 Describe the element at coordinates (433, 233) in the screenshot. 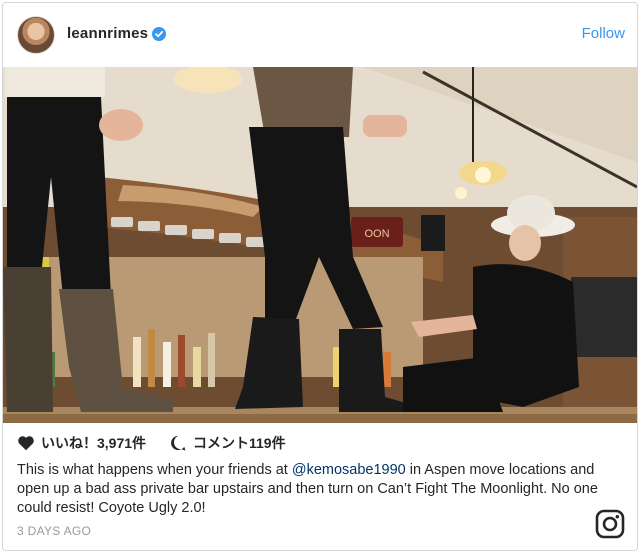

I see `speaker` at that location.